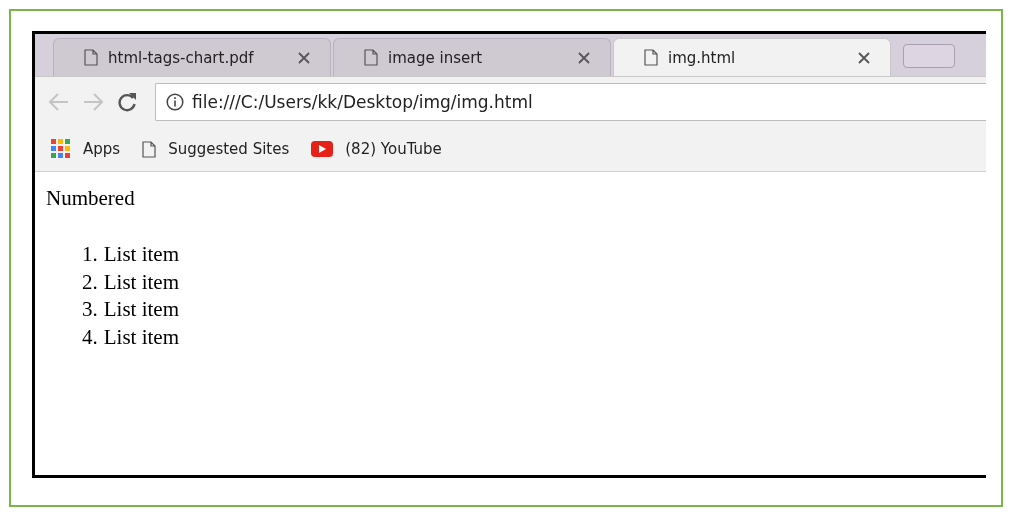 The image size is (1011, 517). What do you see at coordinates (90, 337) in the screenshot?
I see `list-number: 4.` at bounding box center [90, 337].